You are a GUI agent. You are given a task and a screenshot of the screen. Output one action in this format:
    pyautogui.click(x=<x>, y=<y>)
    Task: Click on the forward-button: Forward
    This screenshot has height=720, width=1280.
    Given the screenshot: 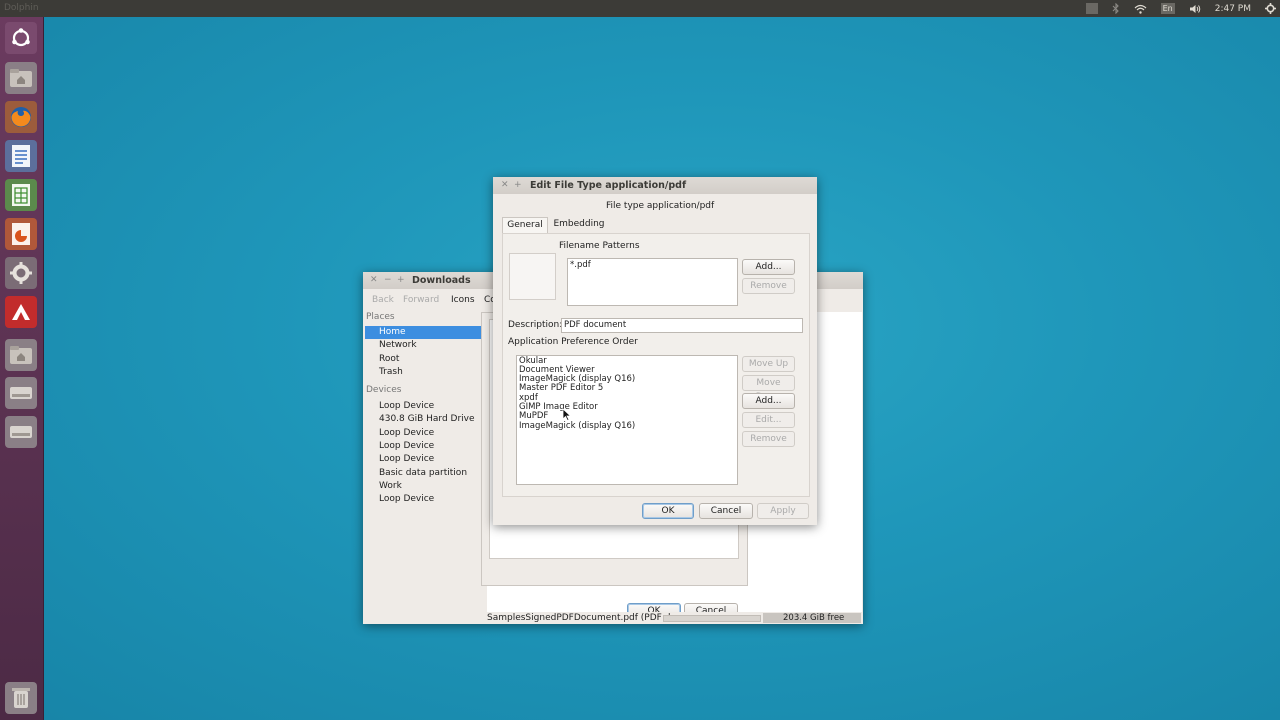 What is the action you would take?
    pyautogui.click(x=421, y=300)
    